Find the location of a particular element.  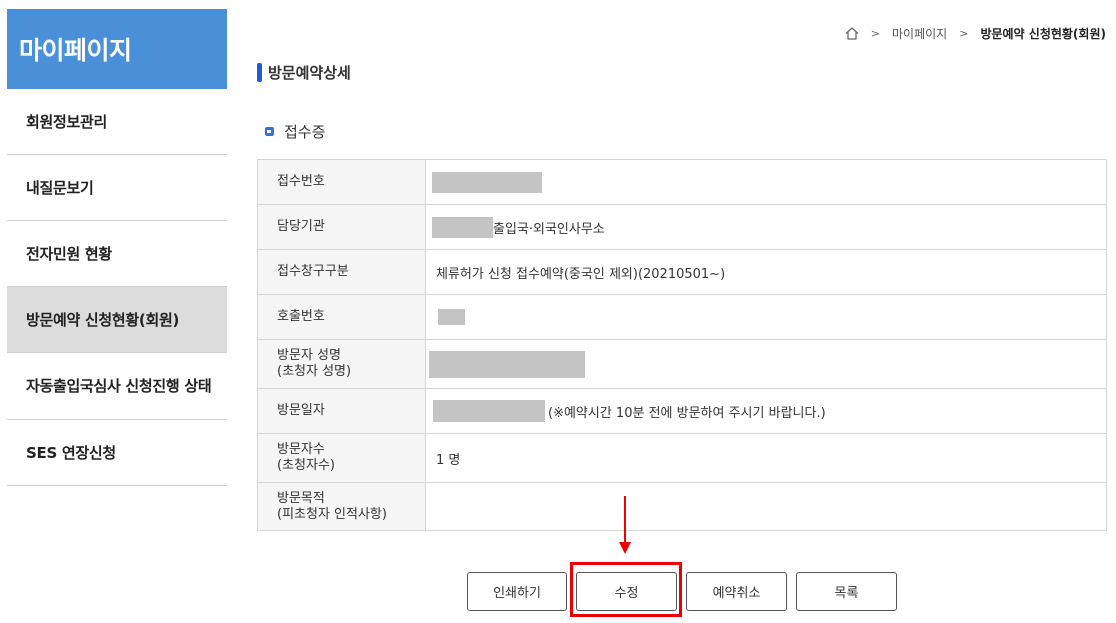

row-label: 방문일자 is located at coordinates (341, 411).